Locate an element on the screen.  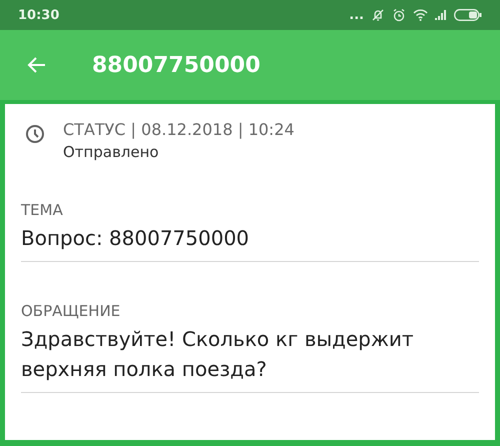
screen-title: 88007750000 is located at coordinates (176, 65).